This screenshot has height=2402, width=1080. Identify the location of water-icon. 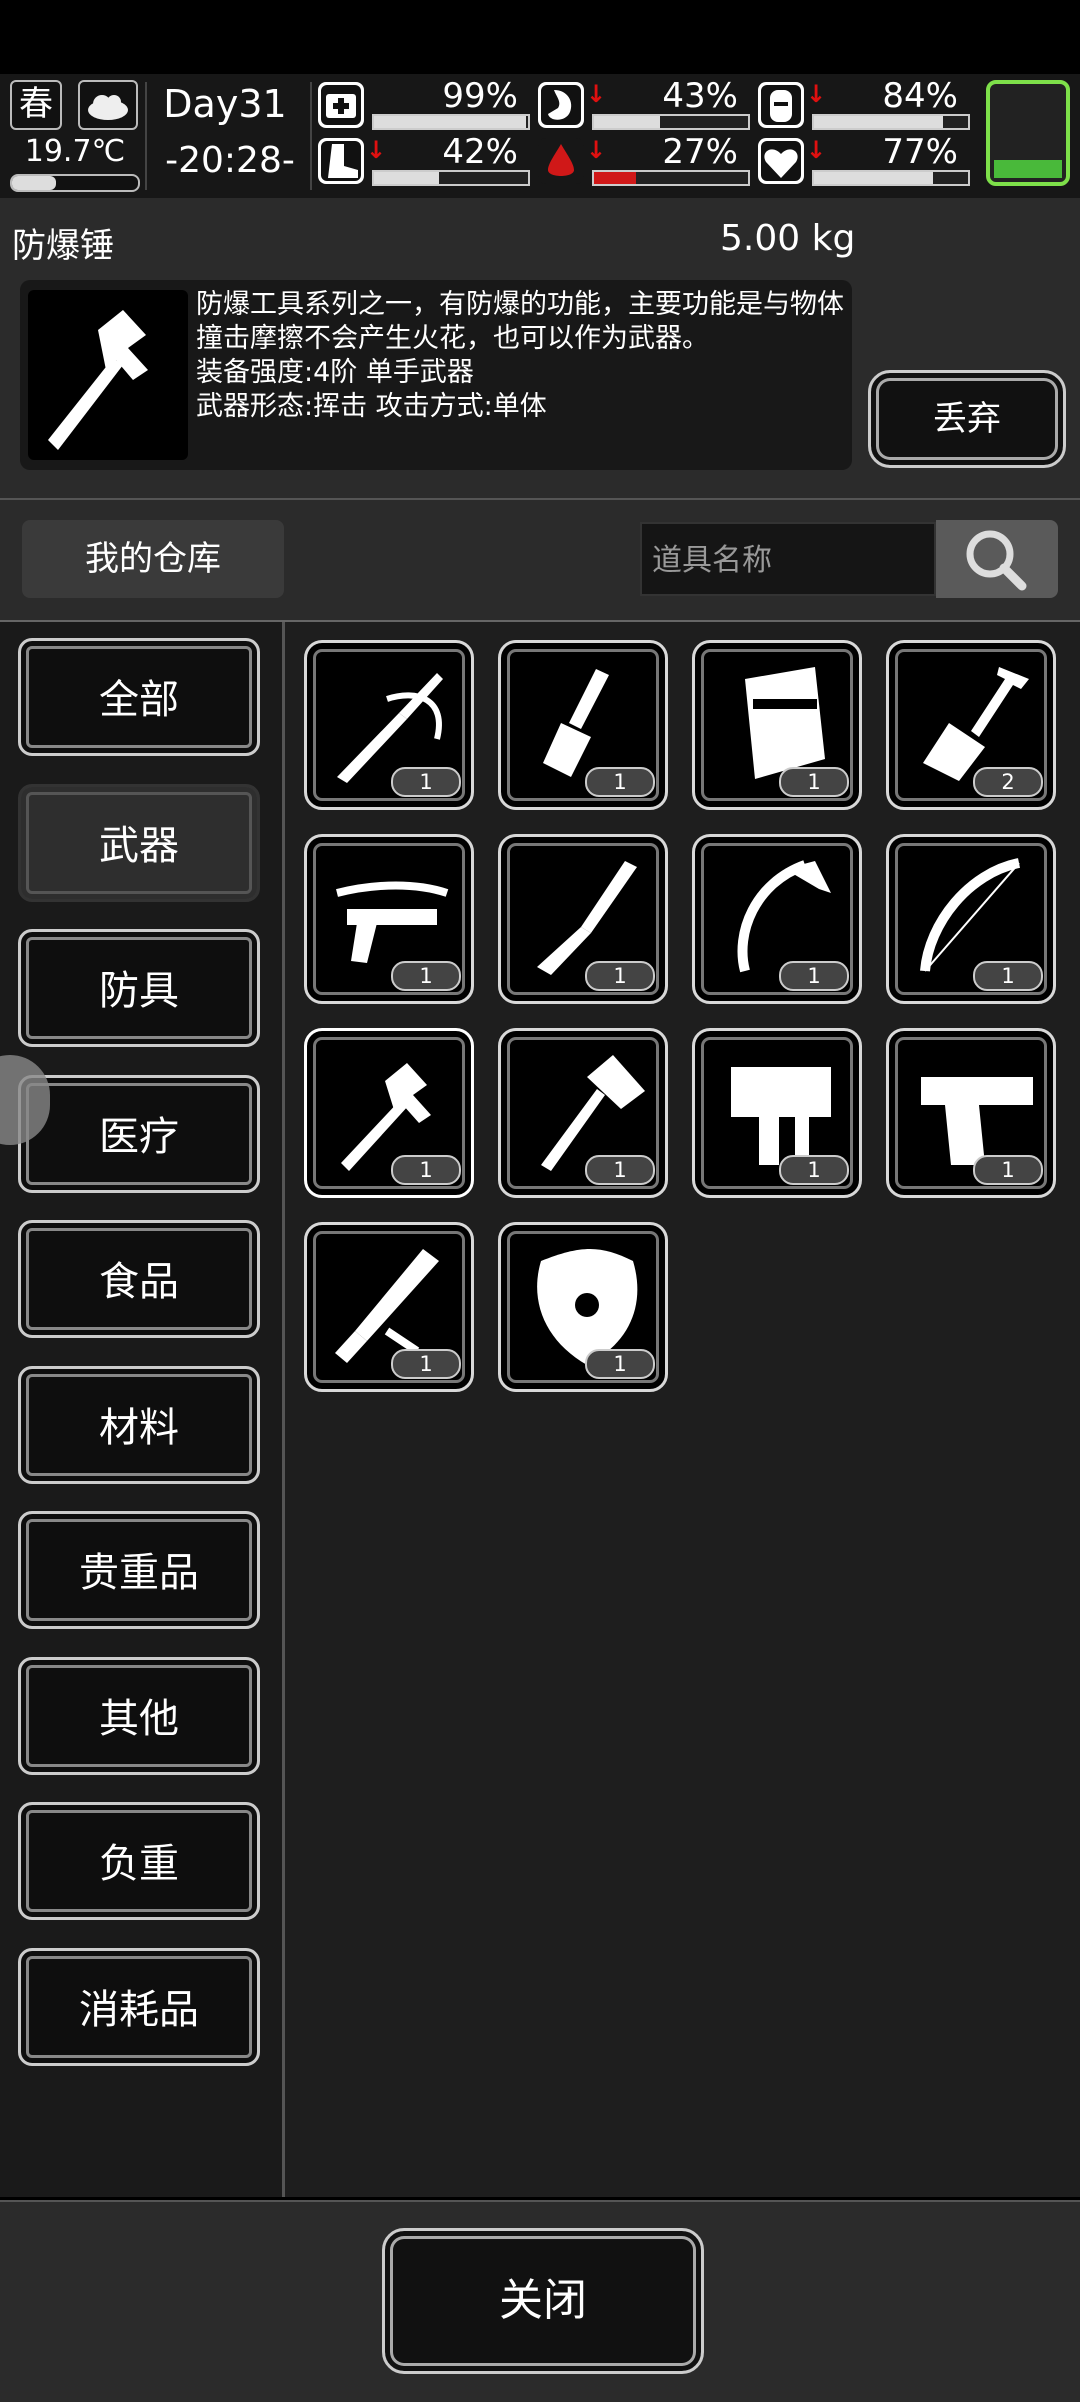
(781, 105).